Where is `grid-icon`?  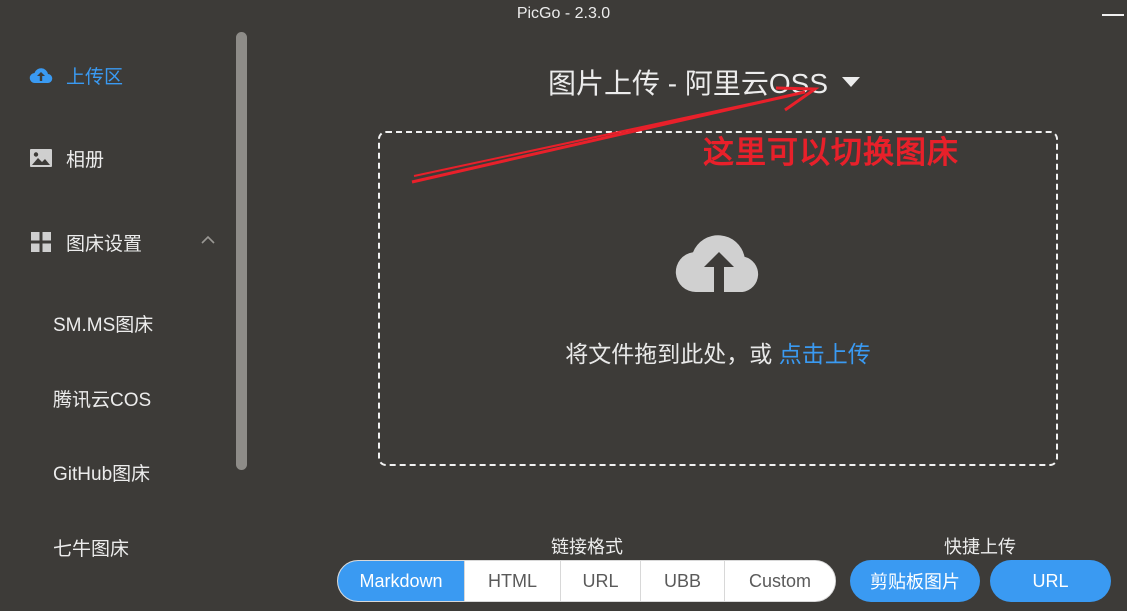
grid-icon is located at coordinates (41, 242).